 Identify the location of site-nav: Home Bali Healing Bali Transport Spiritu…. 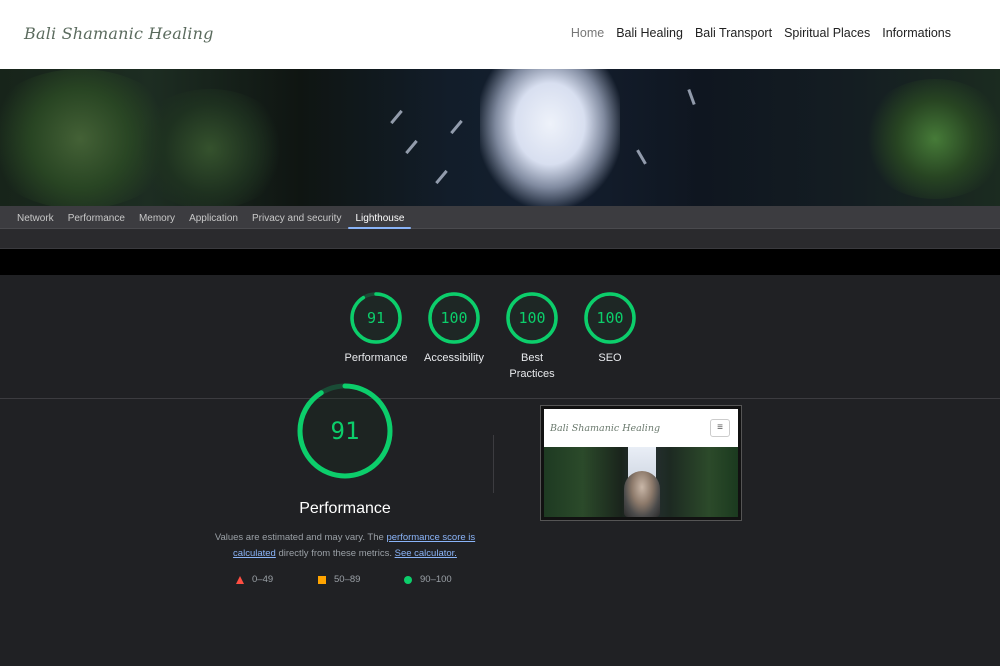
(761, 33).